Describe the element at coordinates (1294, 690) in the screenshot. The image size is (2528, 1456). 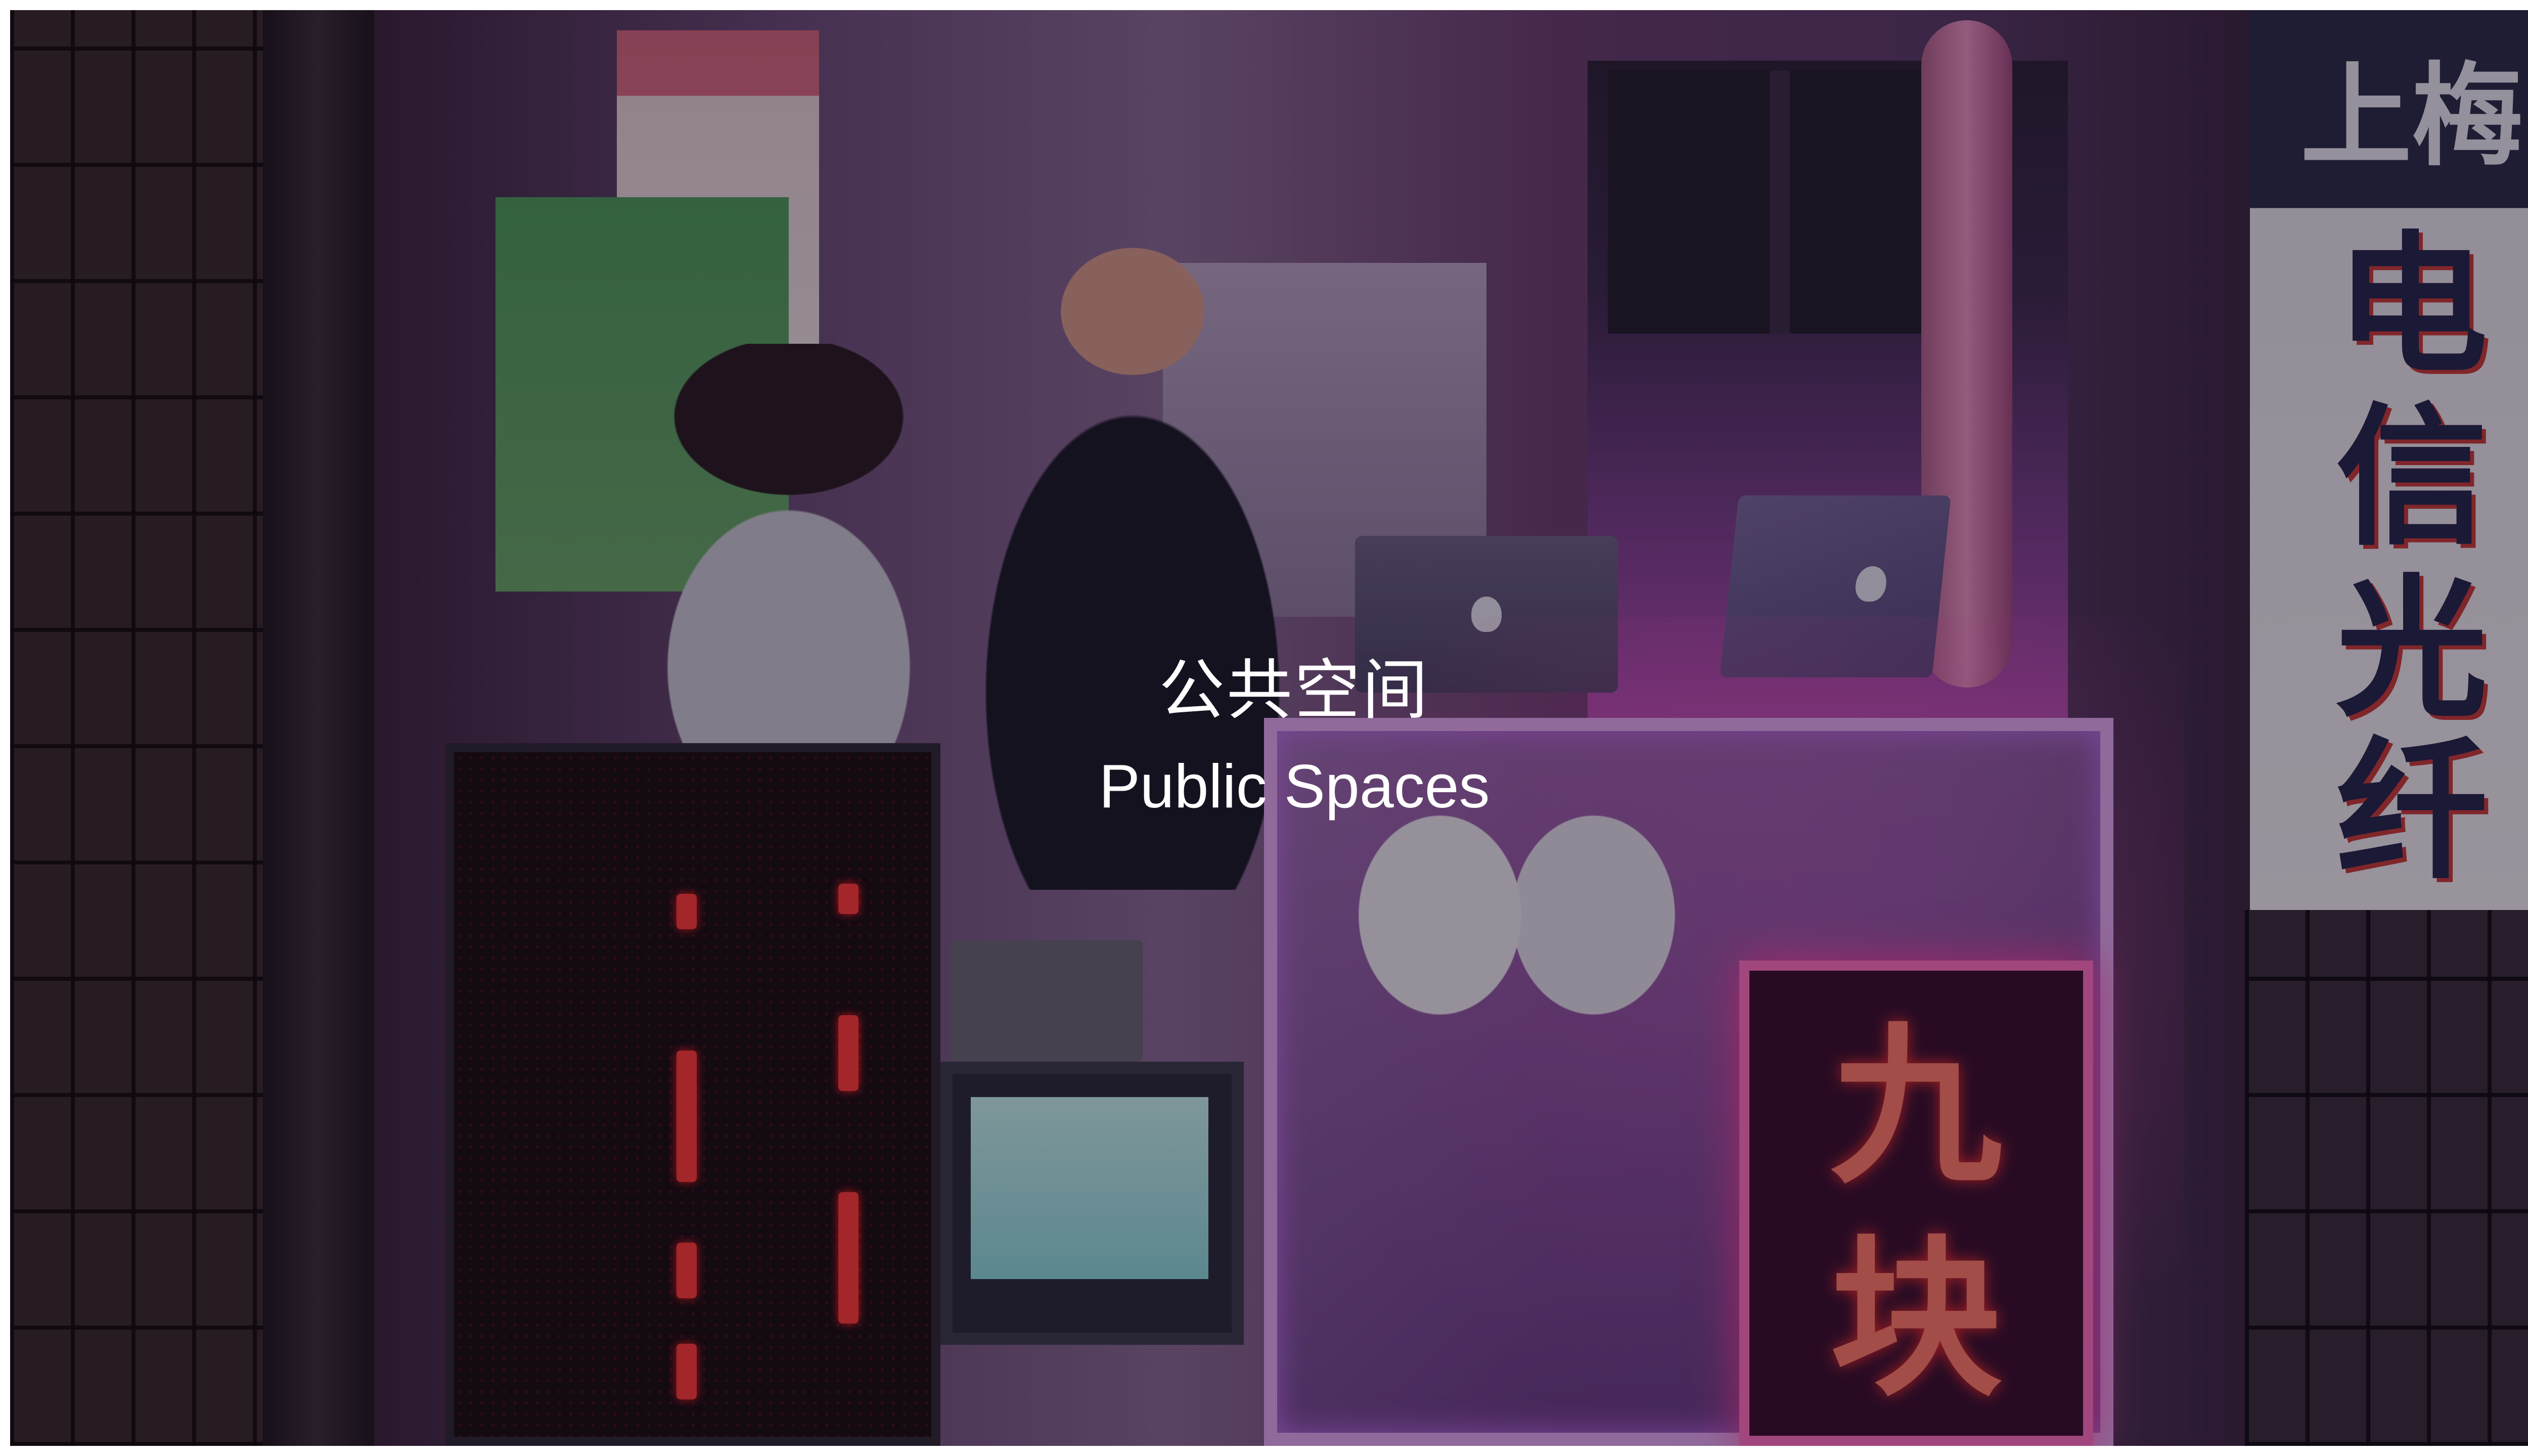
I see `title-chinese: 公共空间` at that location.